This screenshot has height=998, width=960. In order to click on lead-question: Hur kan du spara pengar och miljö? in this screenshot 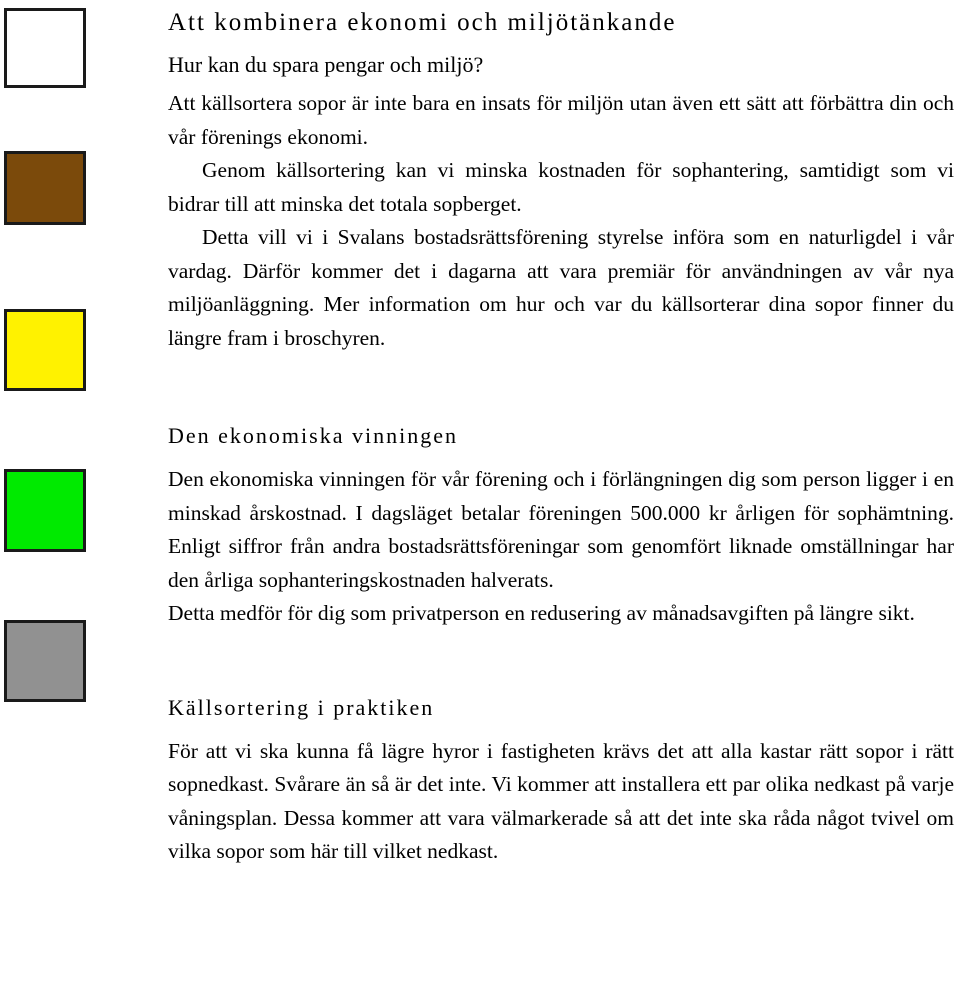, I will do `click(326, 64)`.